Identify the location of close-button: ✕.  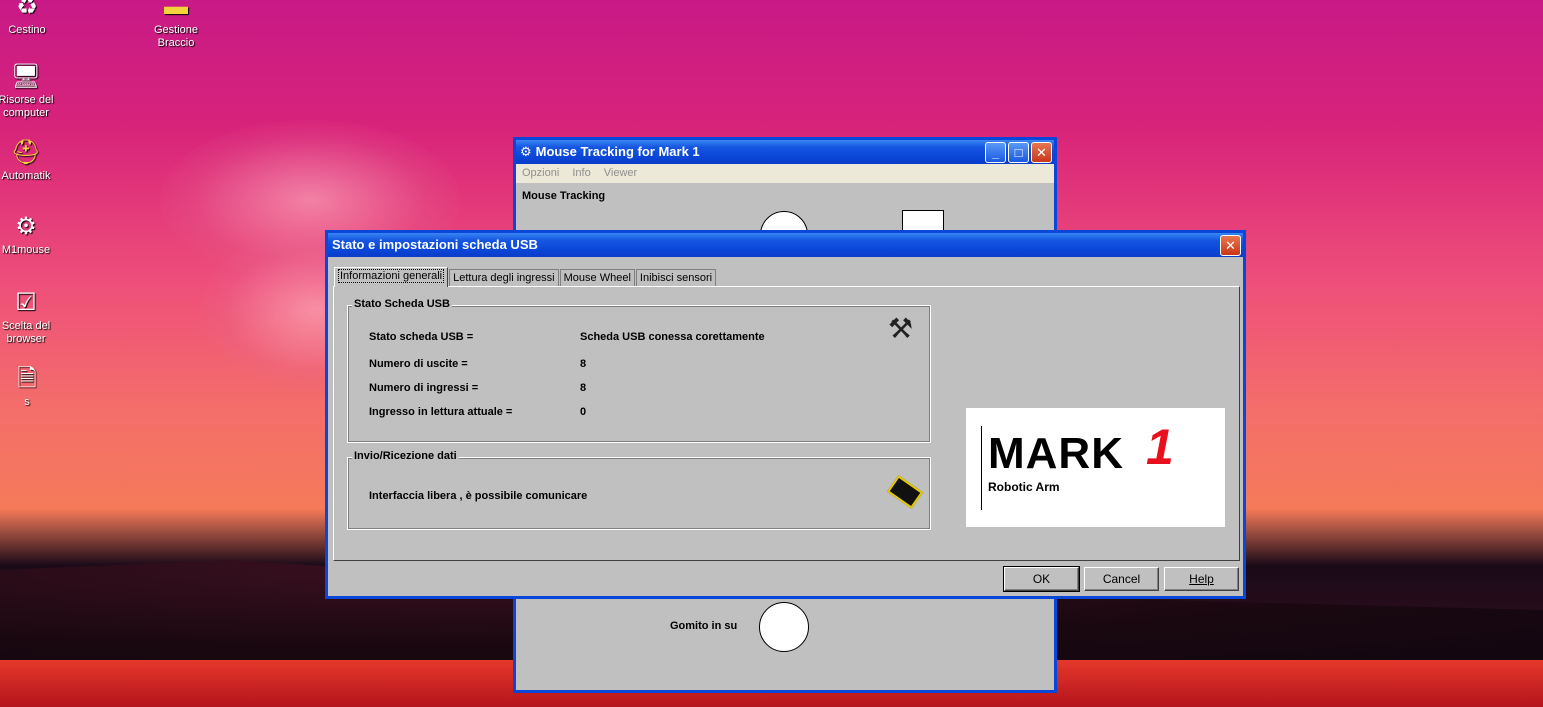
(1041, 152).